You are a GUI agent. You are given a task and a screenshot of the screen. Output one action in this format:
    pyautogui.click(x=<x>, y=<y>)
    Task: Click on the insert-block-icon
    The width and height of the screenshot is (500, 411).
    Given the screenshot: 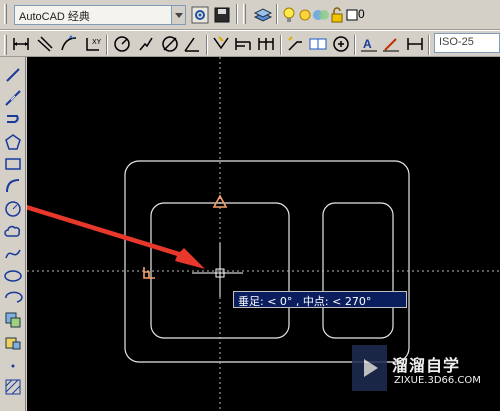 What is the action you would take?
    pyautogui.click(x=13, y=320)
    